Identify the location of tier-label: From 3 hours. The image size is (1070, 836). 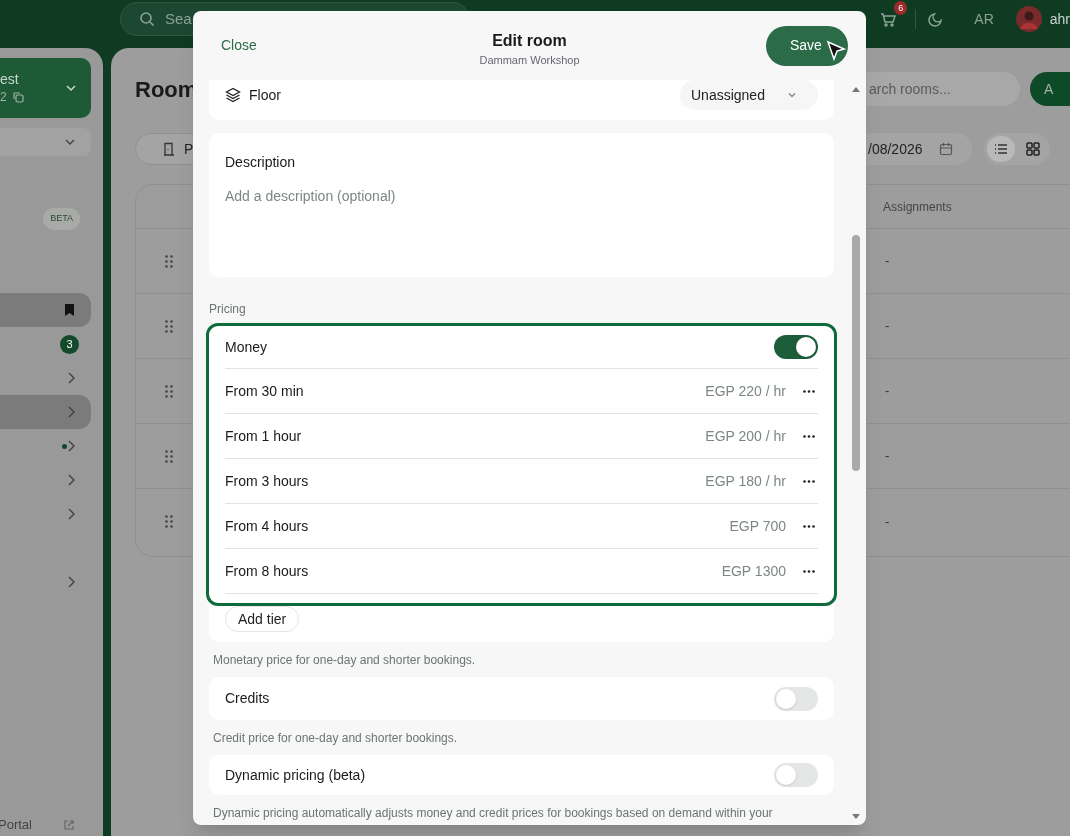
(267, 481).